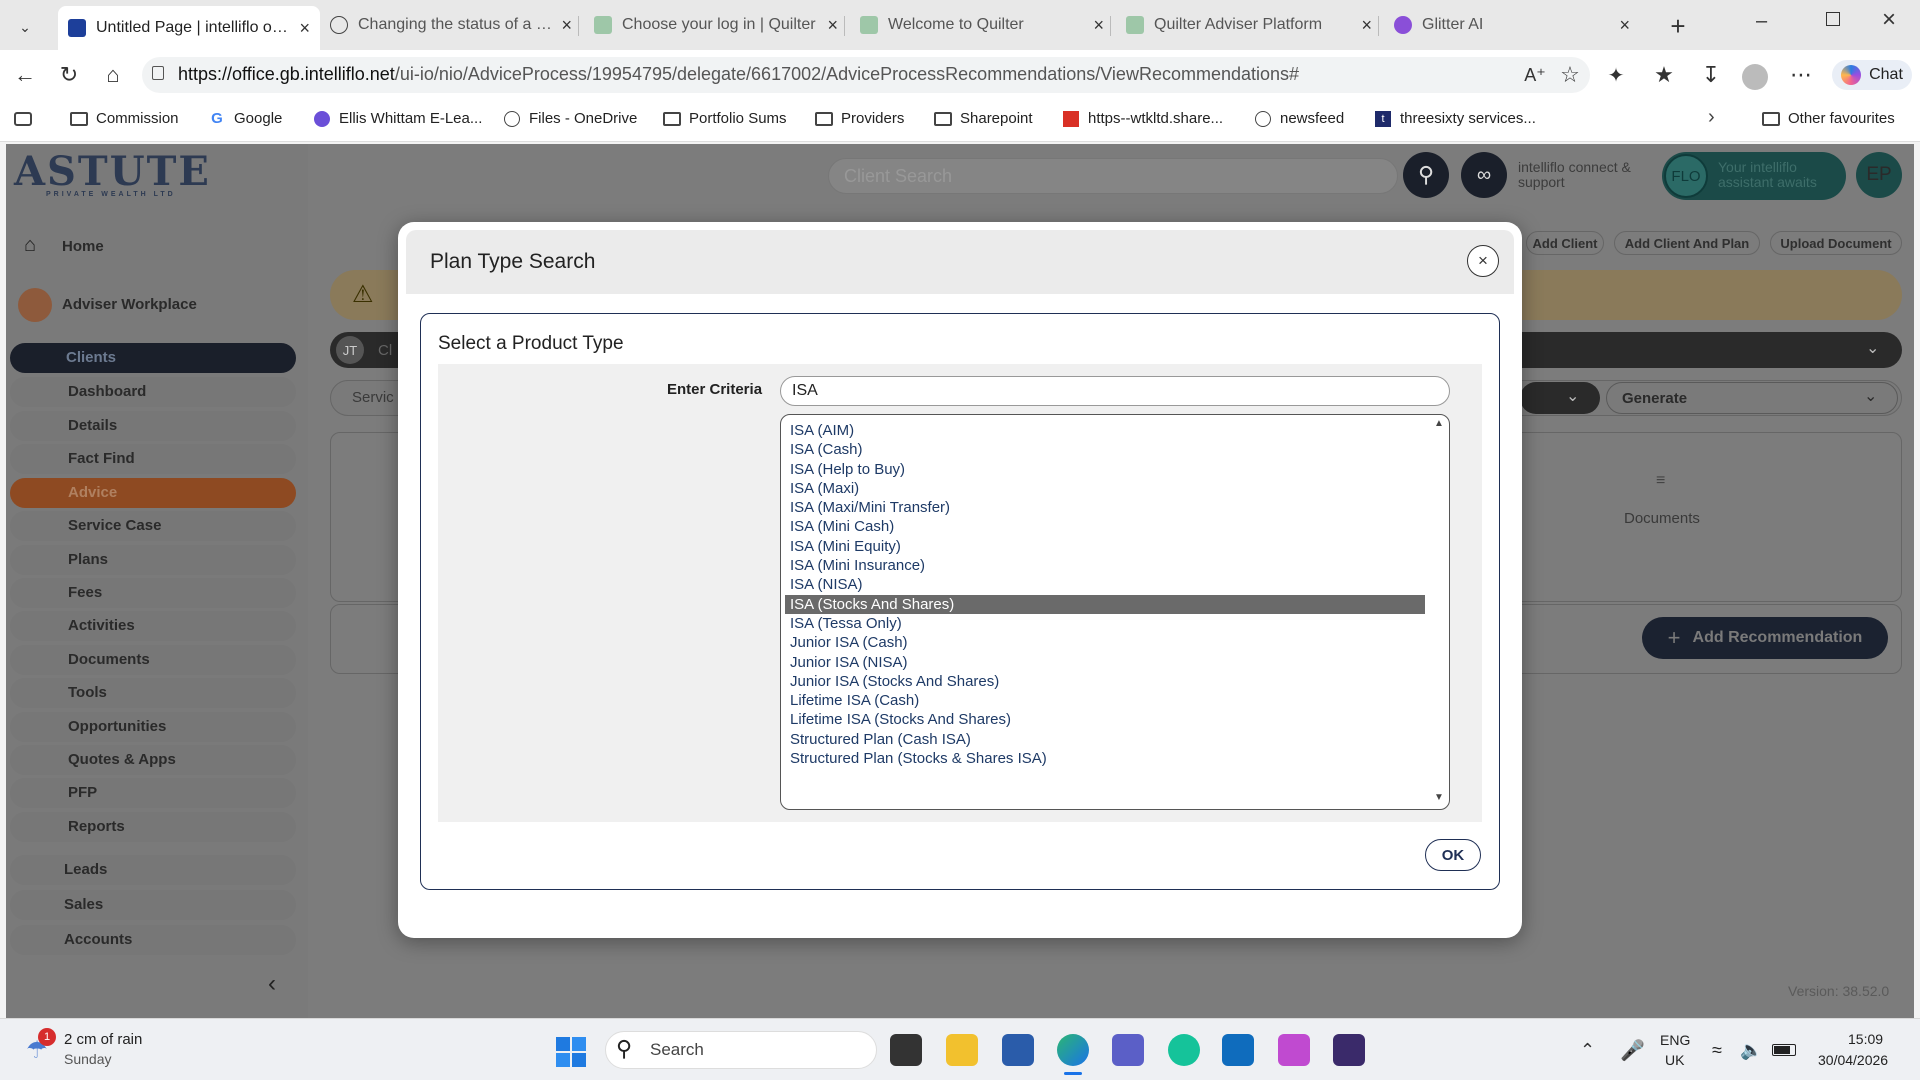 The image size is (1920, 1080). I want to click on profile-icon, so click(1755, 77).